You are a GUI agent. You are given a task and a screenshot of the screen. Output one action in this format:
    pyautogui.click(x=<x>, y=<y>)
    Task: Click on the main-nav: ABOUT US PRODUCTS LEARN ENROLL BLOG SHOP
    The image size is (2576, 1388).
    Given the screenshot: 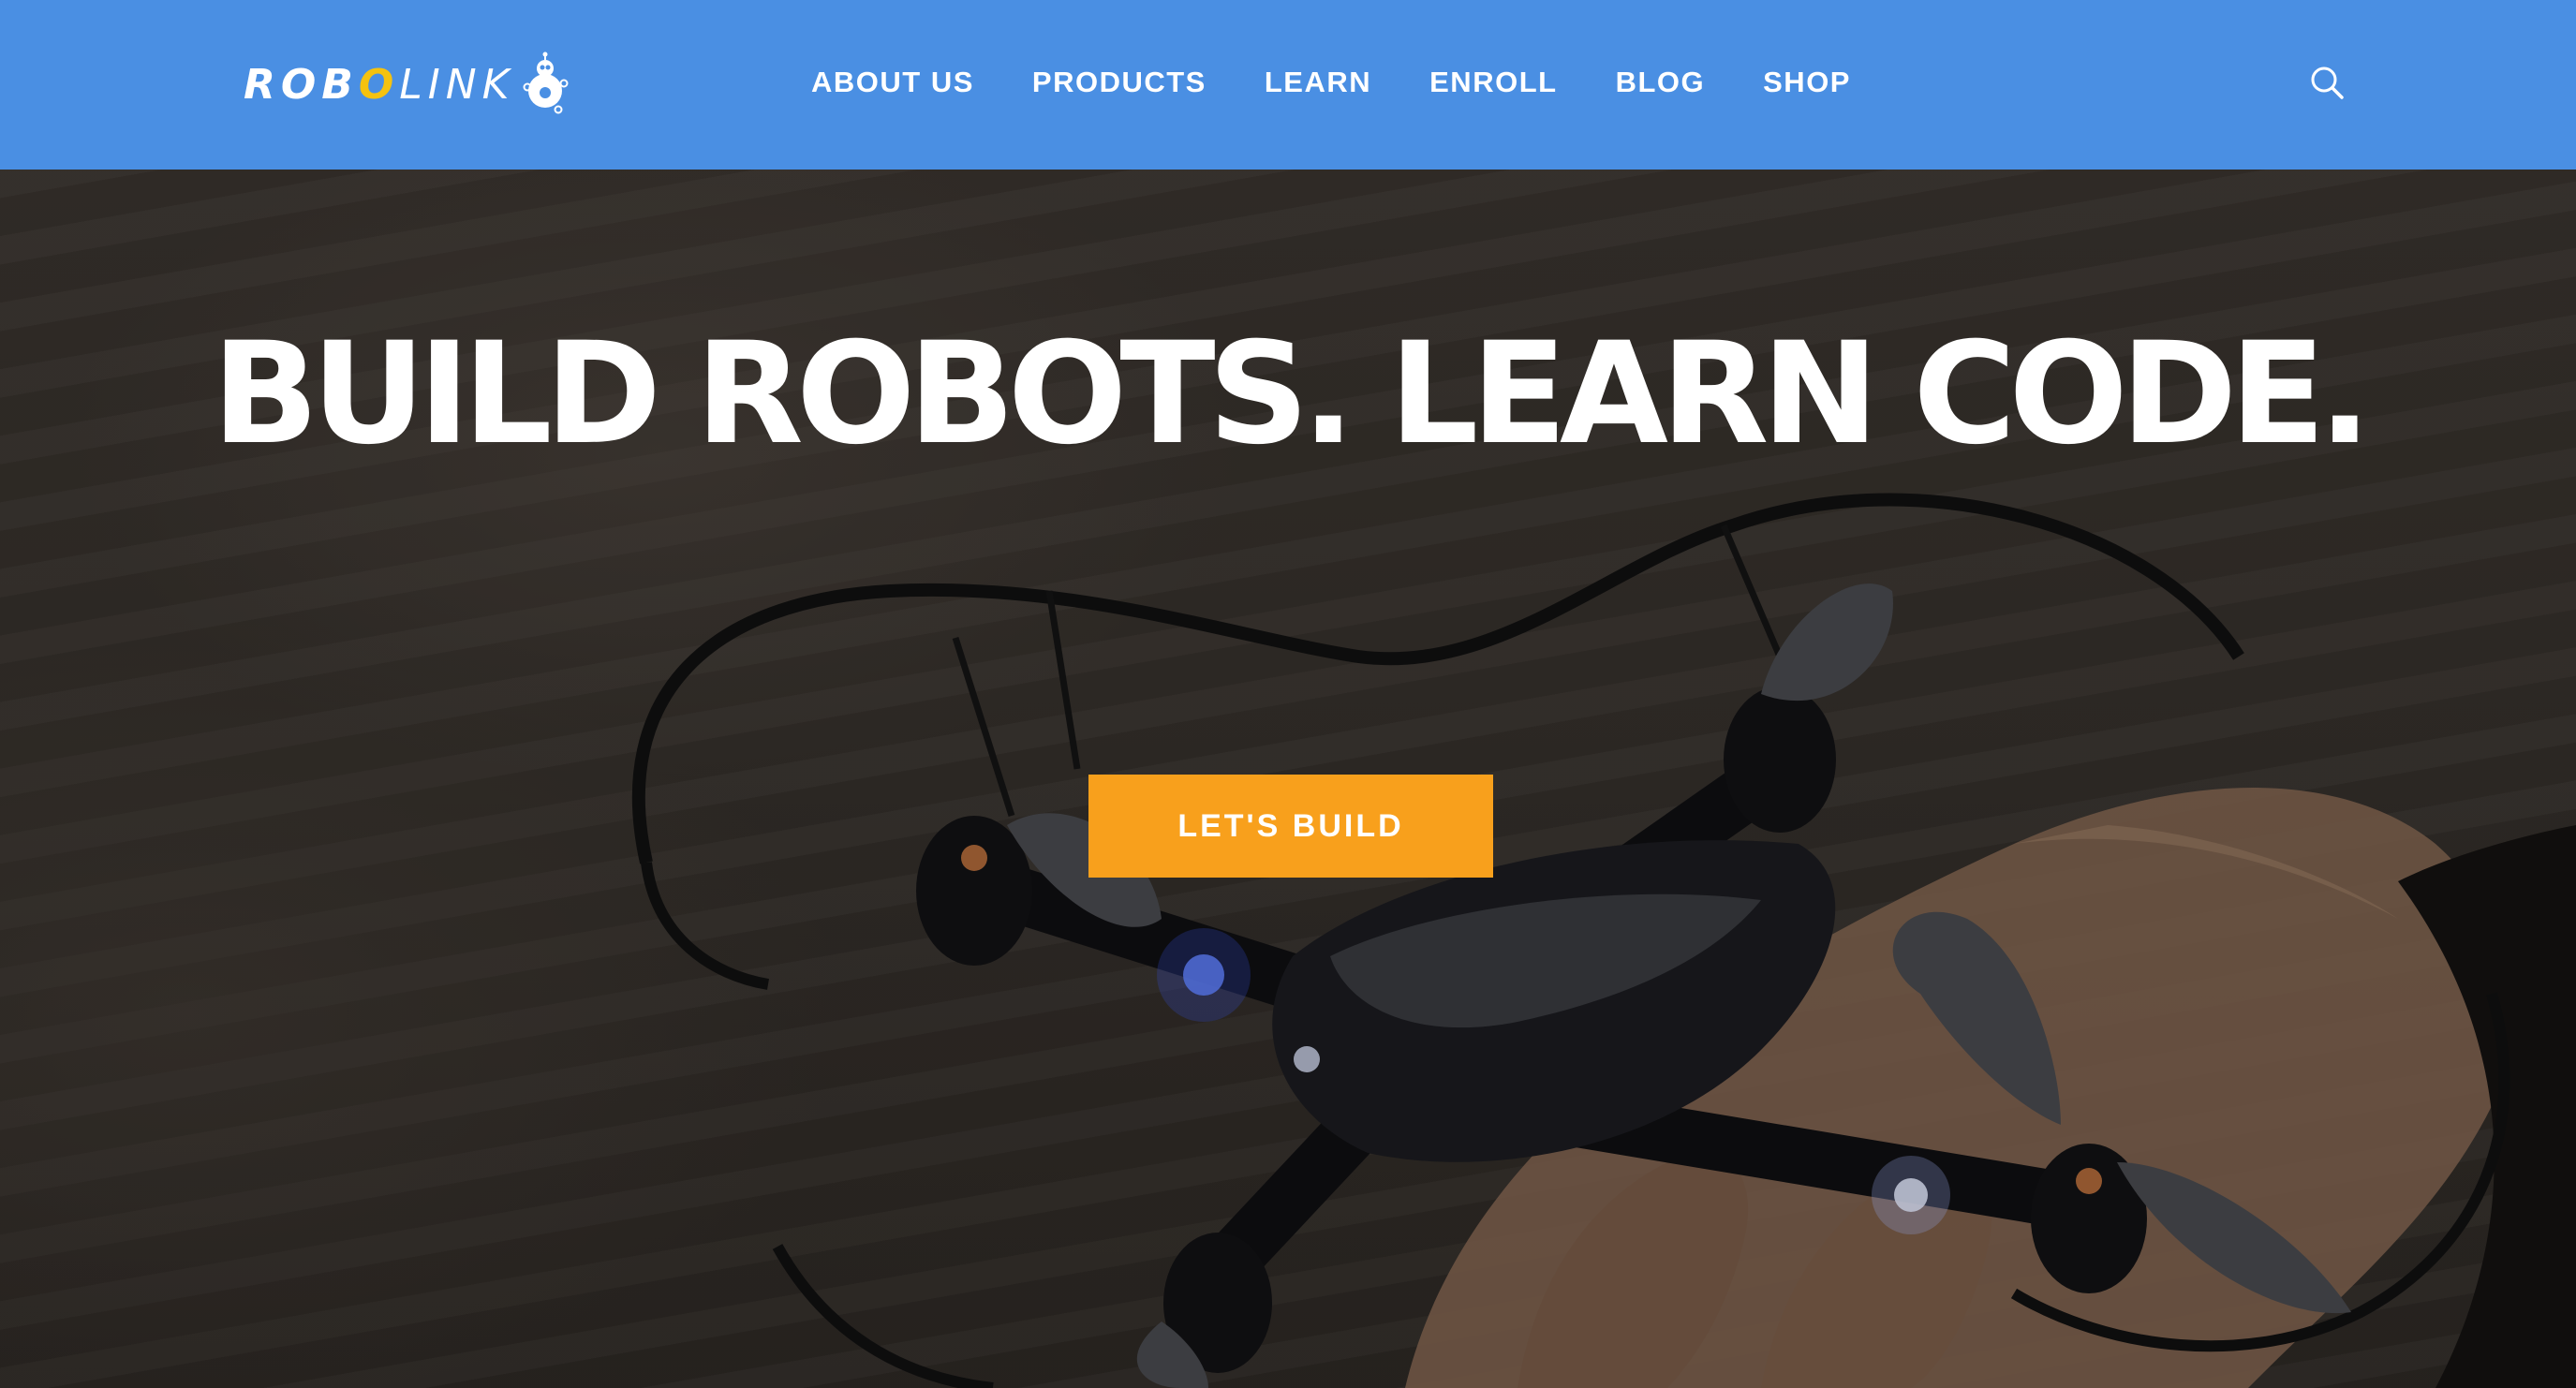 What is the action you would take?
    pyautogui.click(x=1331, y=82)
    